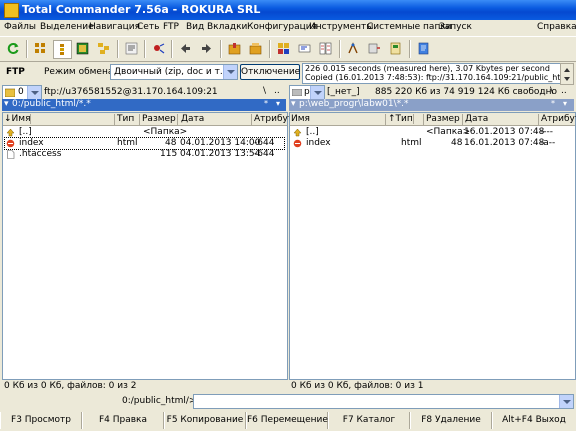 This screenshot has height=431, width=576. What do you see at coordinates (406, 119) in the screenshot?
I see `right-col-ext: ↑Тип` at bounding box center [406, 119].